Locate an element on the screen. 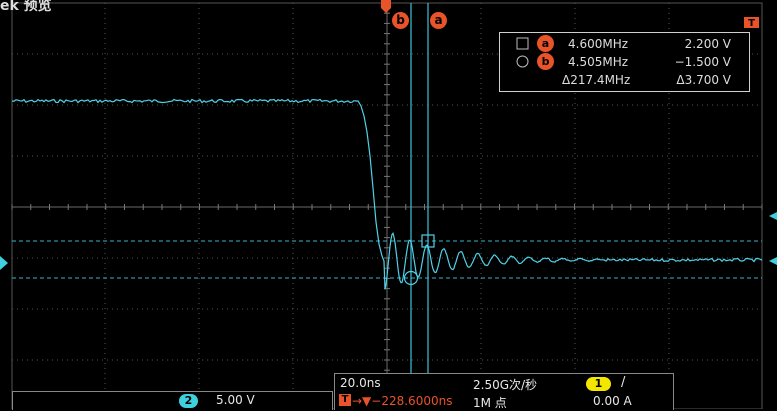 This screenshot has height=411, width=777. square-icon is located at coordinates (524, 44).